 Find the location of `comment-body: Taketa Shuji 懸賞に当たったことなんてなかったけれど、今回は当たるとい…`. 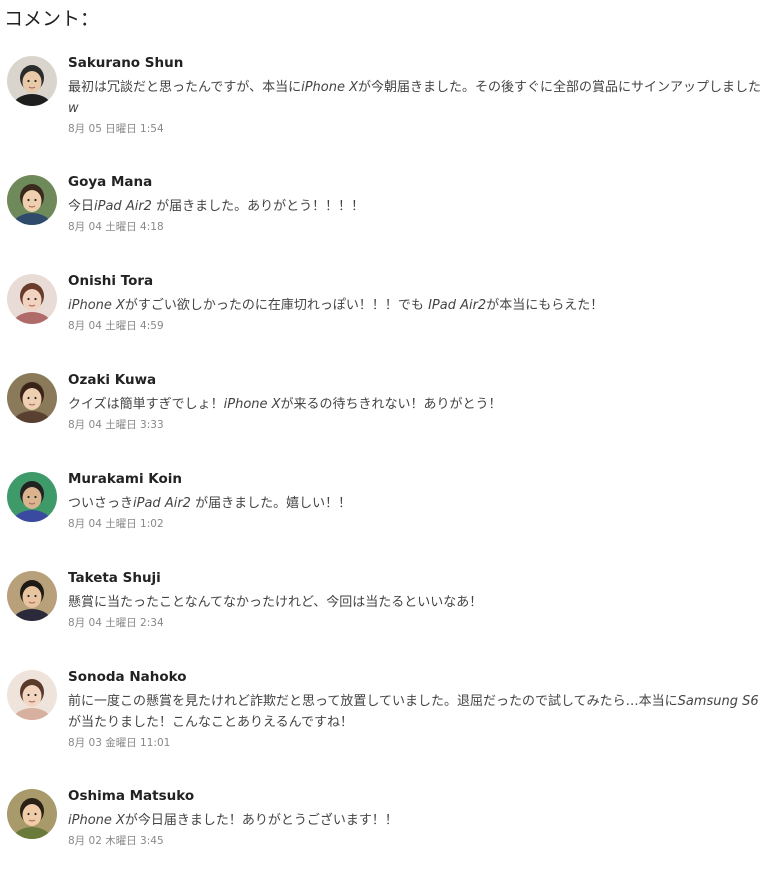

comment-body: Taketa Shuji 懸賞に当たったことなんてなかったけれど、今回は当たるとい… is located at coordinates (418, 599).